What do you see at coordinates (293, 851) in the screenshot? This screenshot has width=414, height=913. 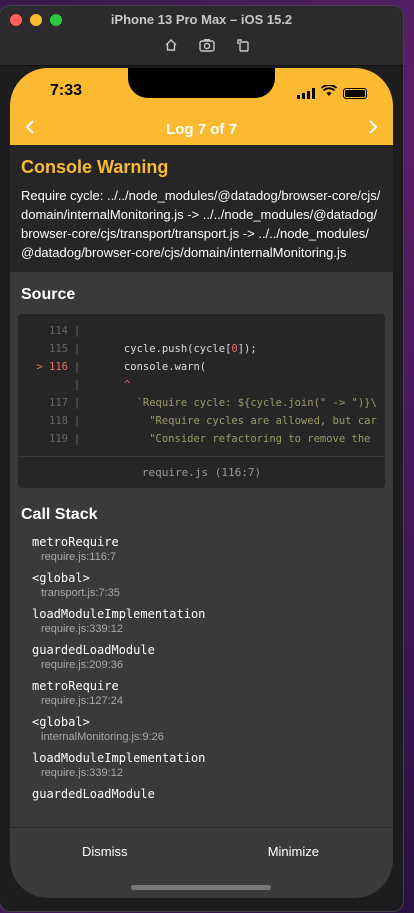 I see `minimize-button: Minimize` at bounding box center [293, 851].